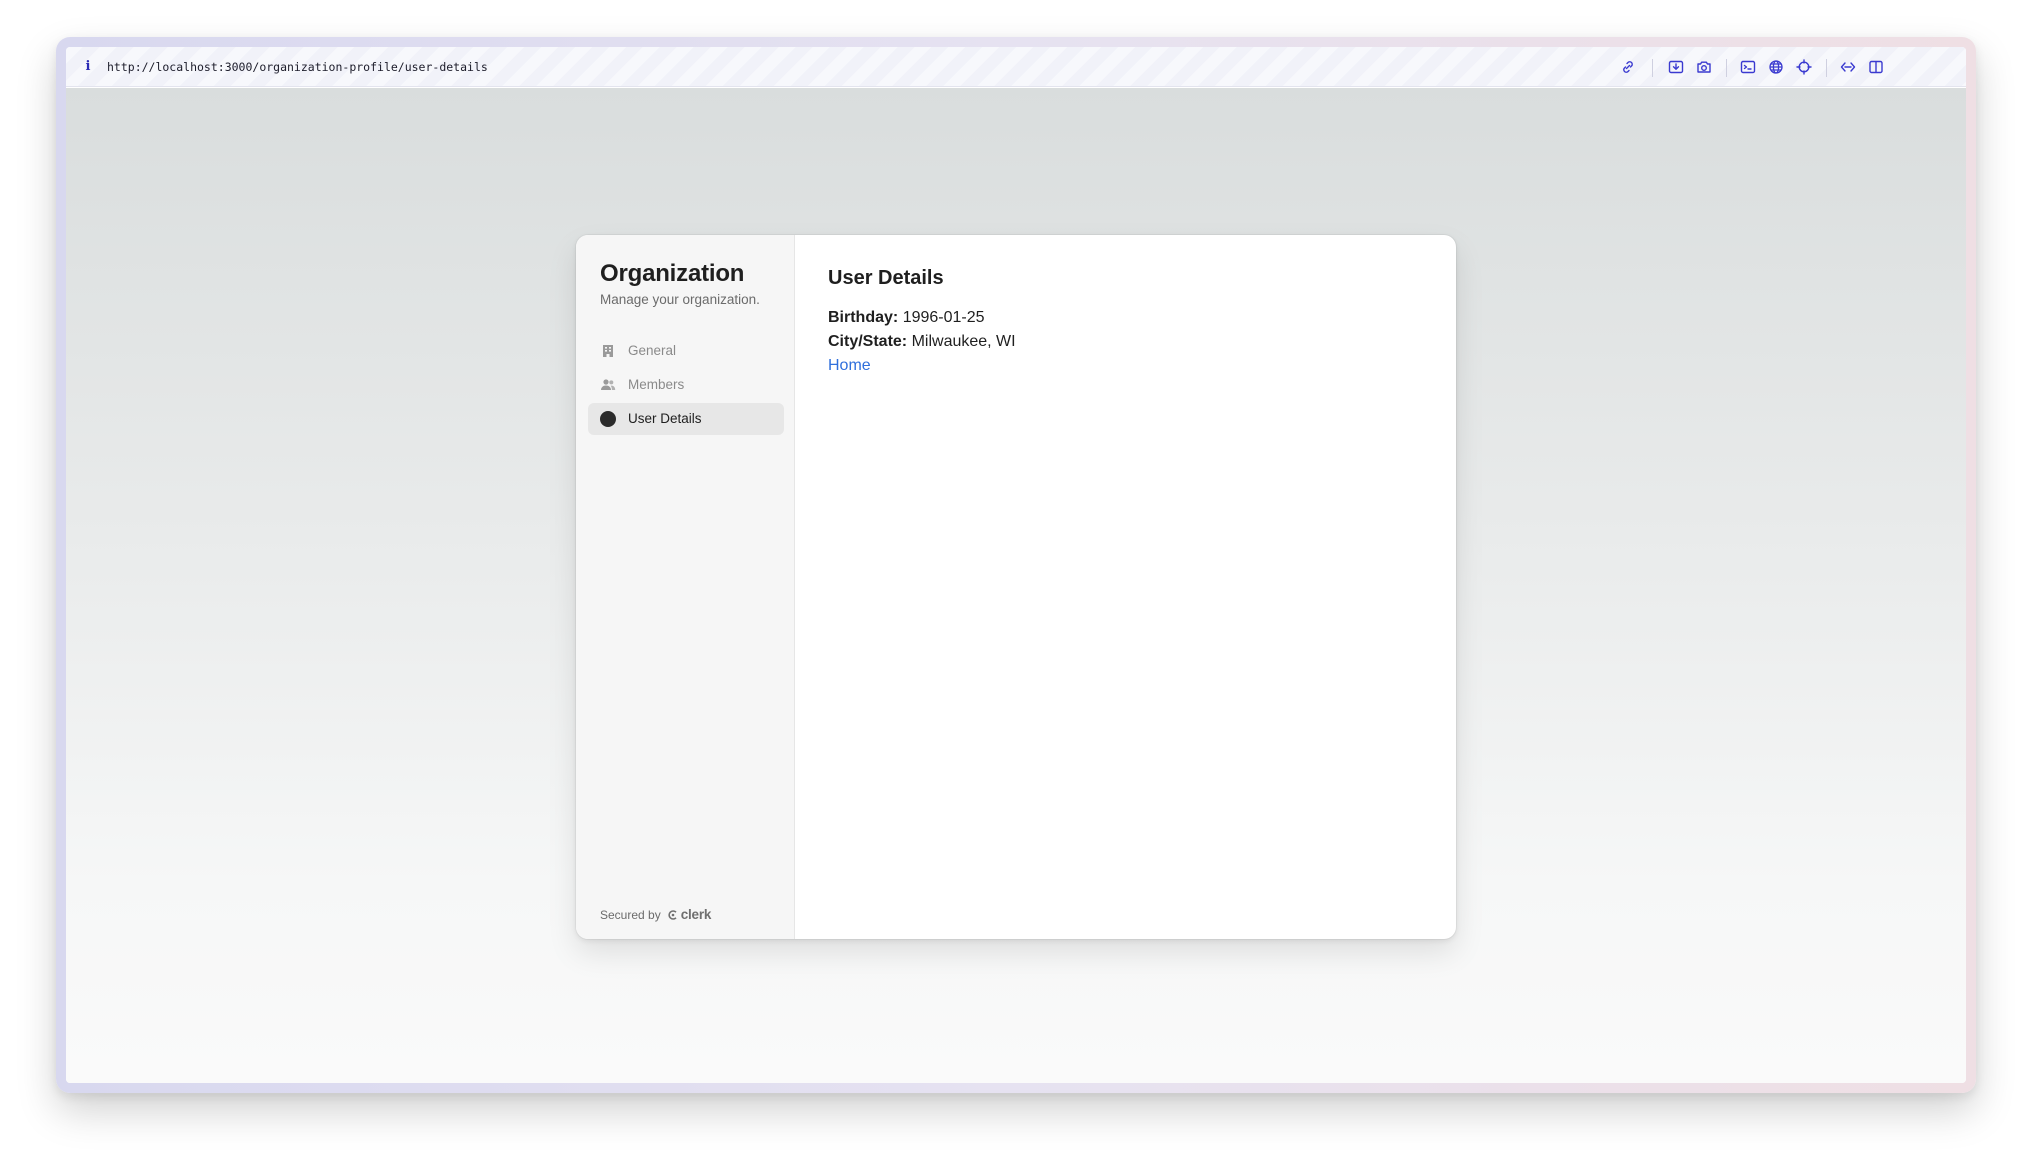 The image size is (2032, 1167). I want to click on link-icon, so click(1628, 67).